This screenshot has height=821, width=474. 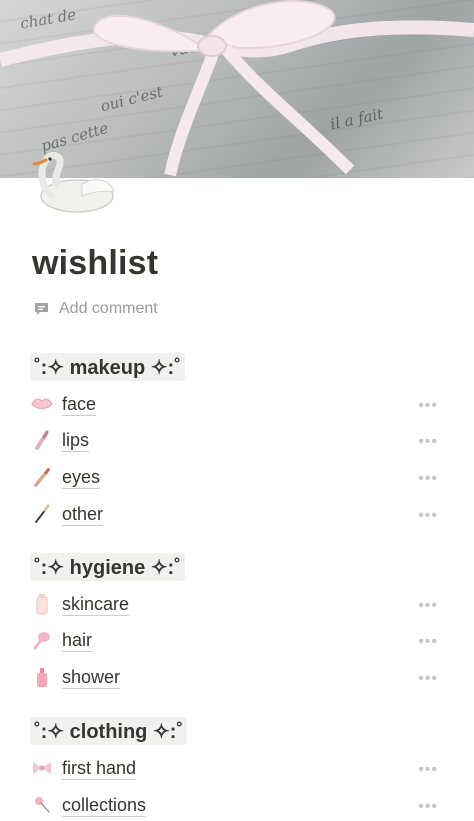 I want to click on lips-face-icon, so click(x=42, y=404).